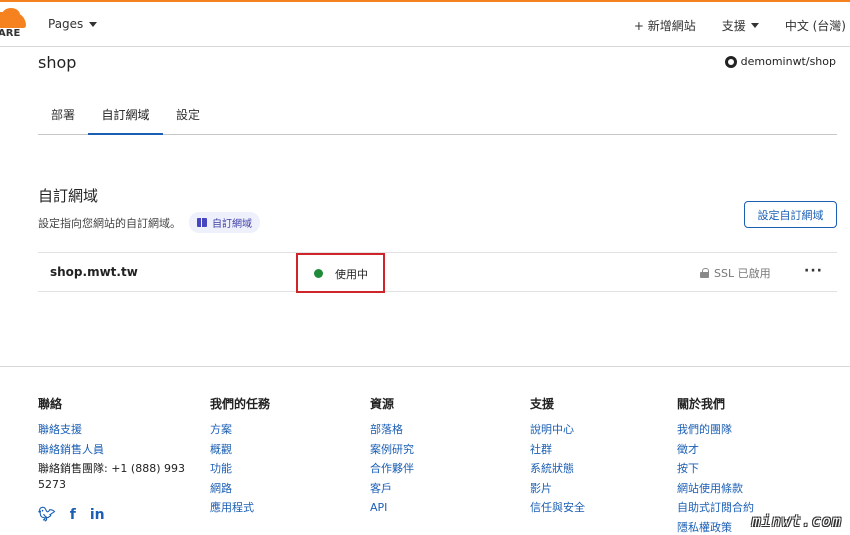 The height and width of the screenshot is (535, 850). I want to click on footer-link: 隱私權政策, so click(715, 526).